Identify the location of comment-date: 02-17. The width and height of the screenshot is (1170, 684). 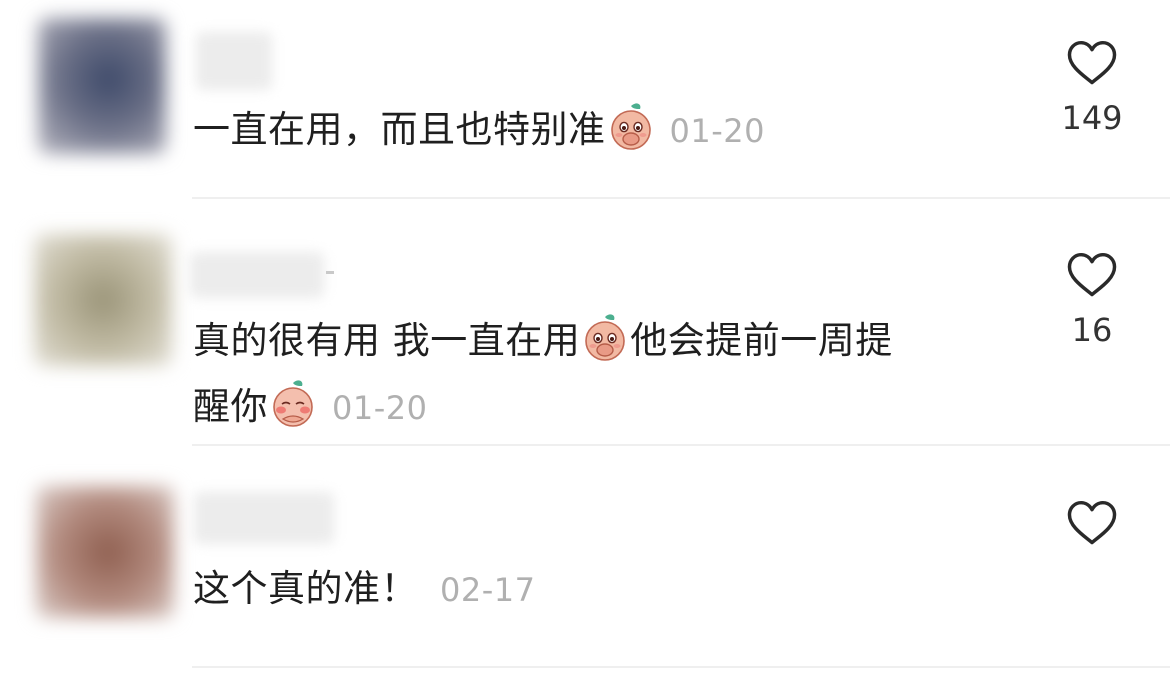
(488, 590).